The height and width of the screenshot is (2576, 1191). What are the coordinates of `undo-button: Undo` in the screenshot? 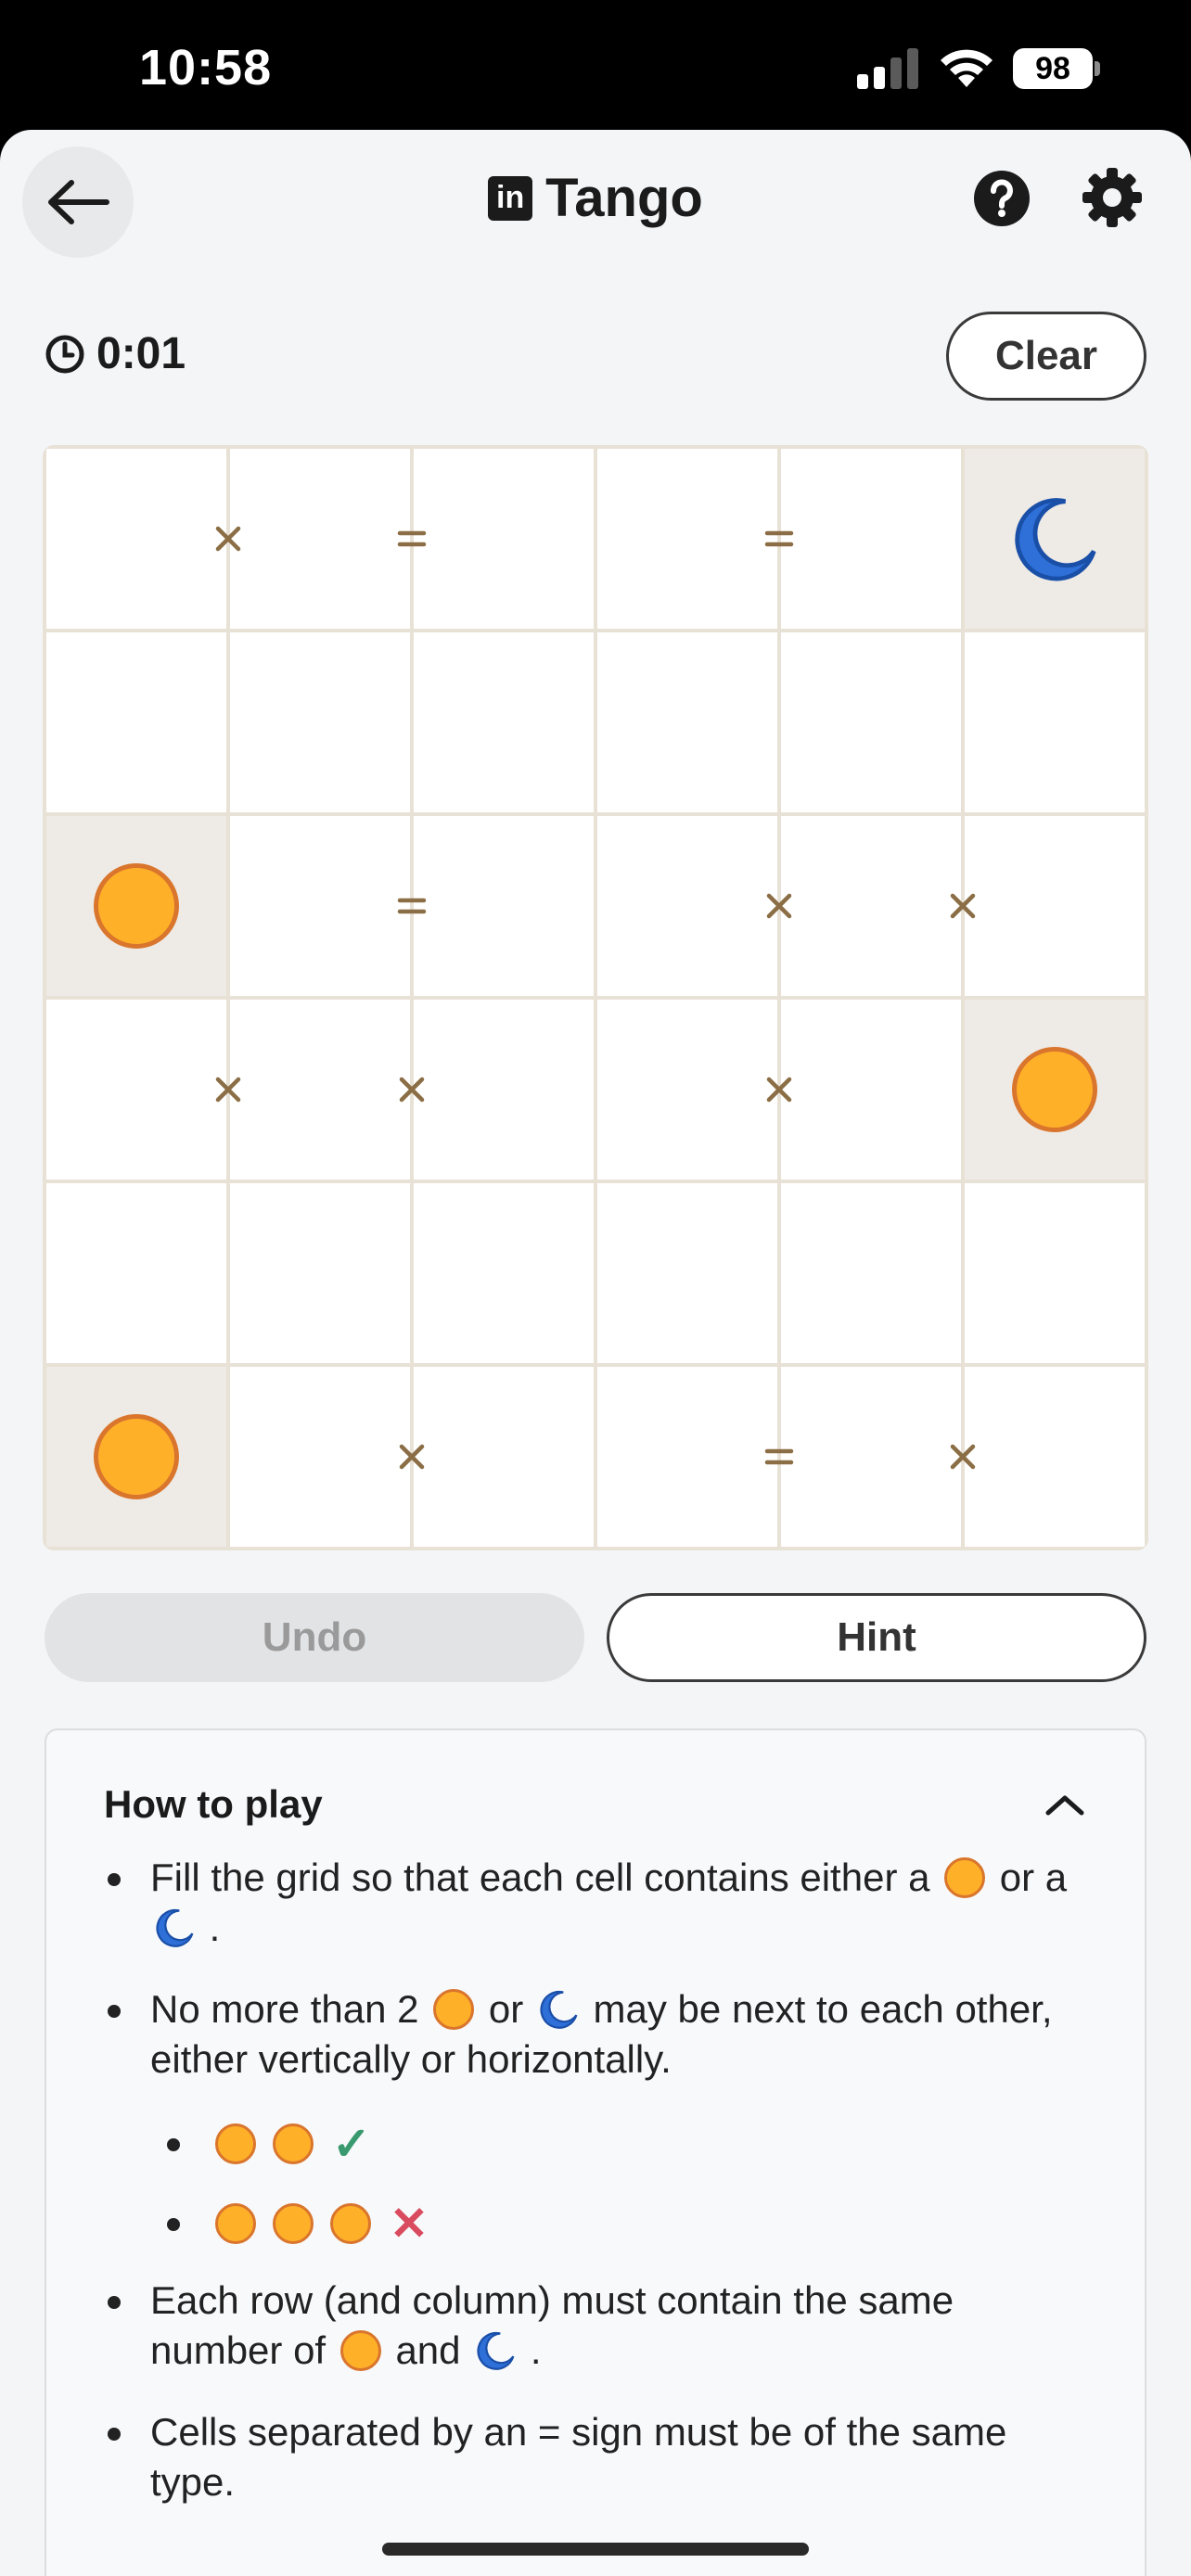 It's located at (314, 1638).